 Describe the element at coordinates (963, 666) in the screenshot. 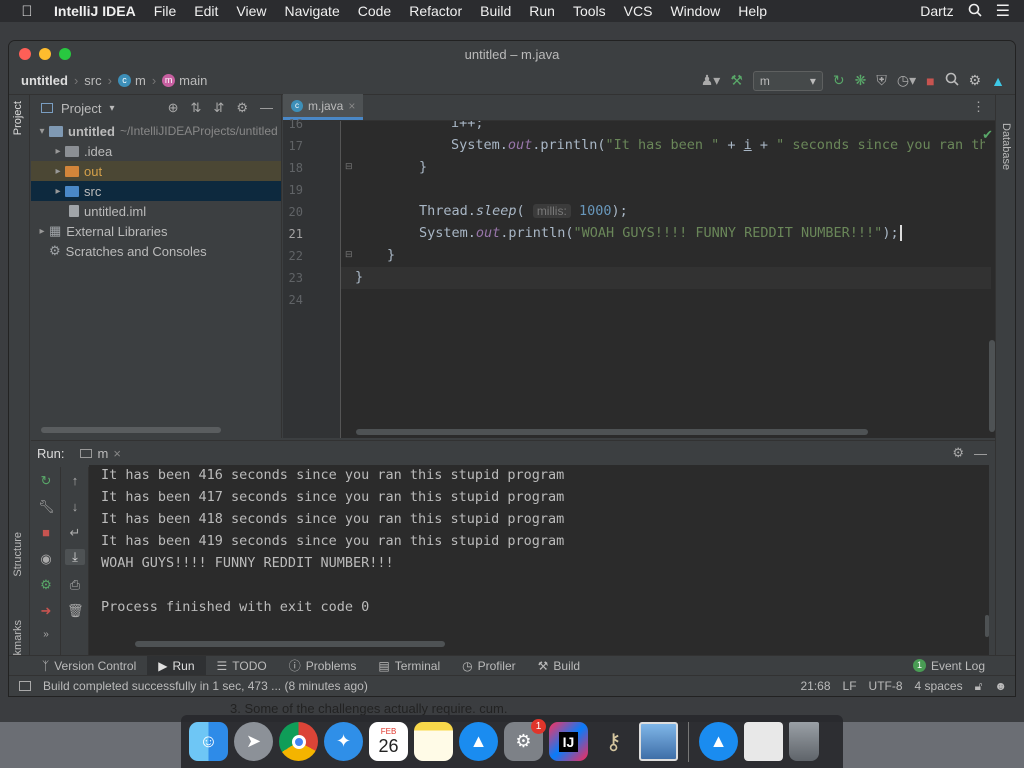

I see `event-log-button: 1 Event Log` at that location.